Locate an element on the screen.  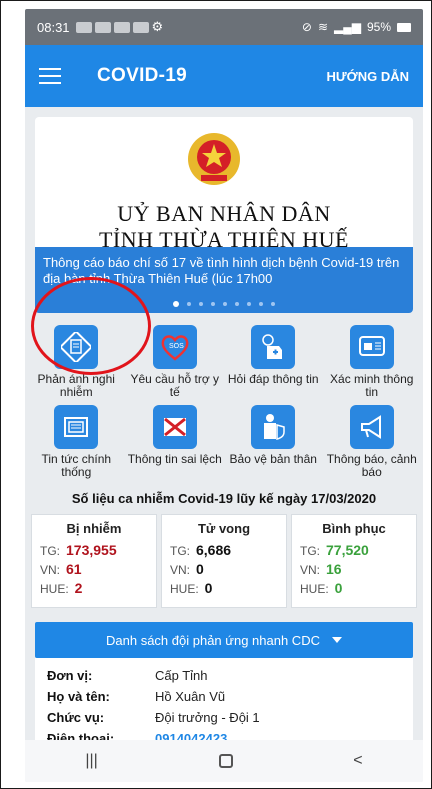
status-right: ⊘ ≋ ▂▄▆ 95% is located at coordinates (356, 27).